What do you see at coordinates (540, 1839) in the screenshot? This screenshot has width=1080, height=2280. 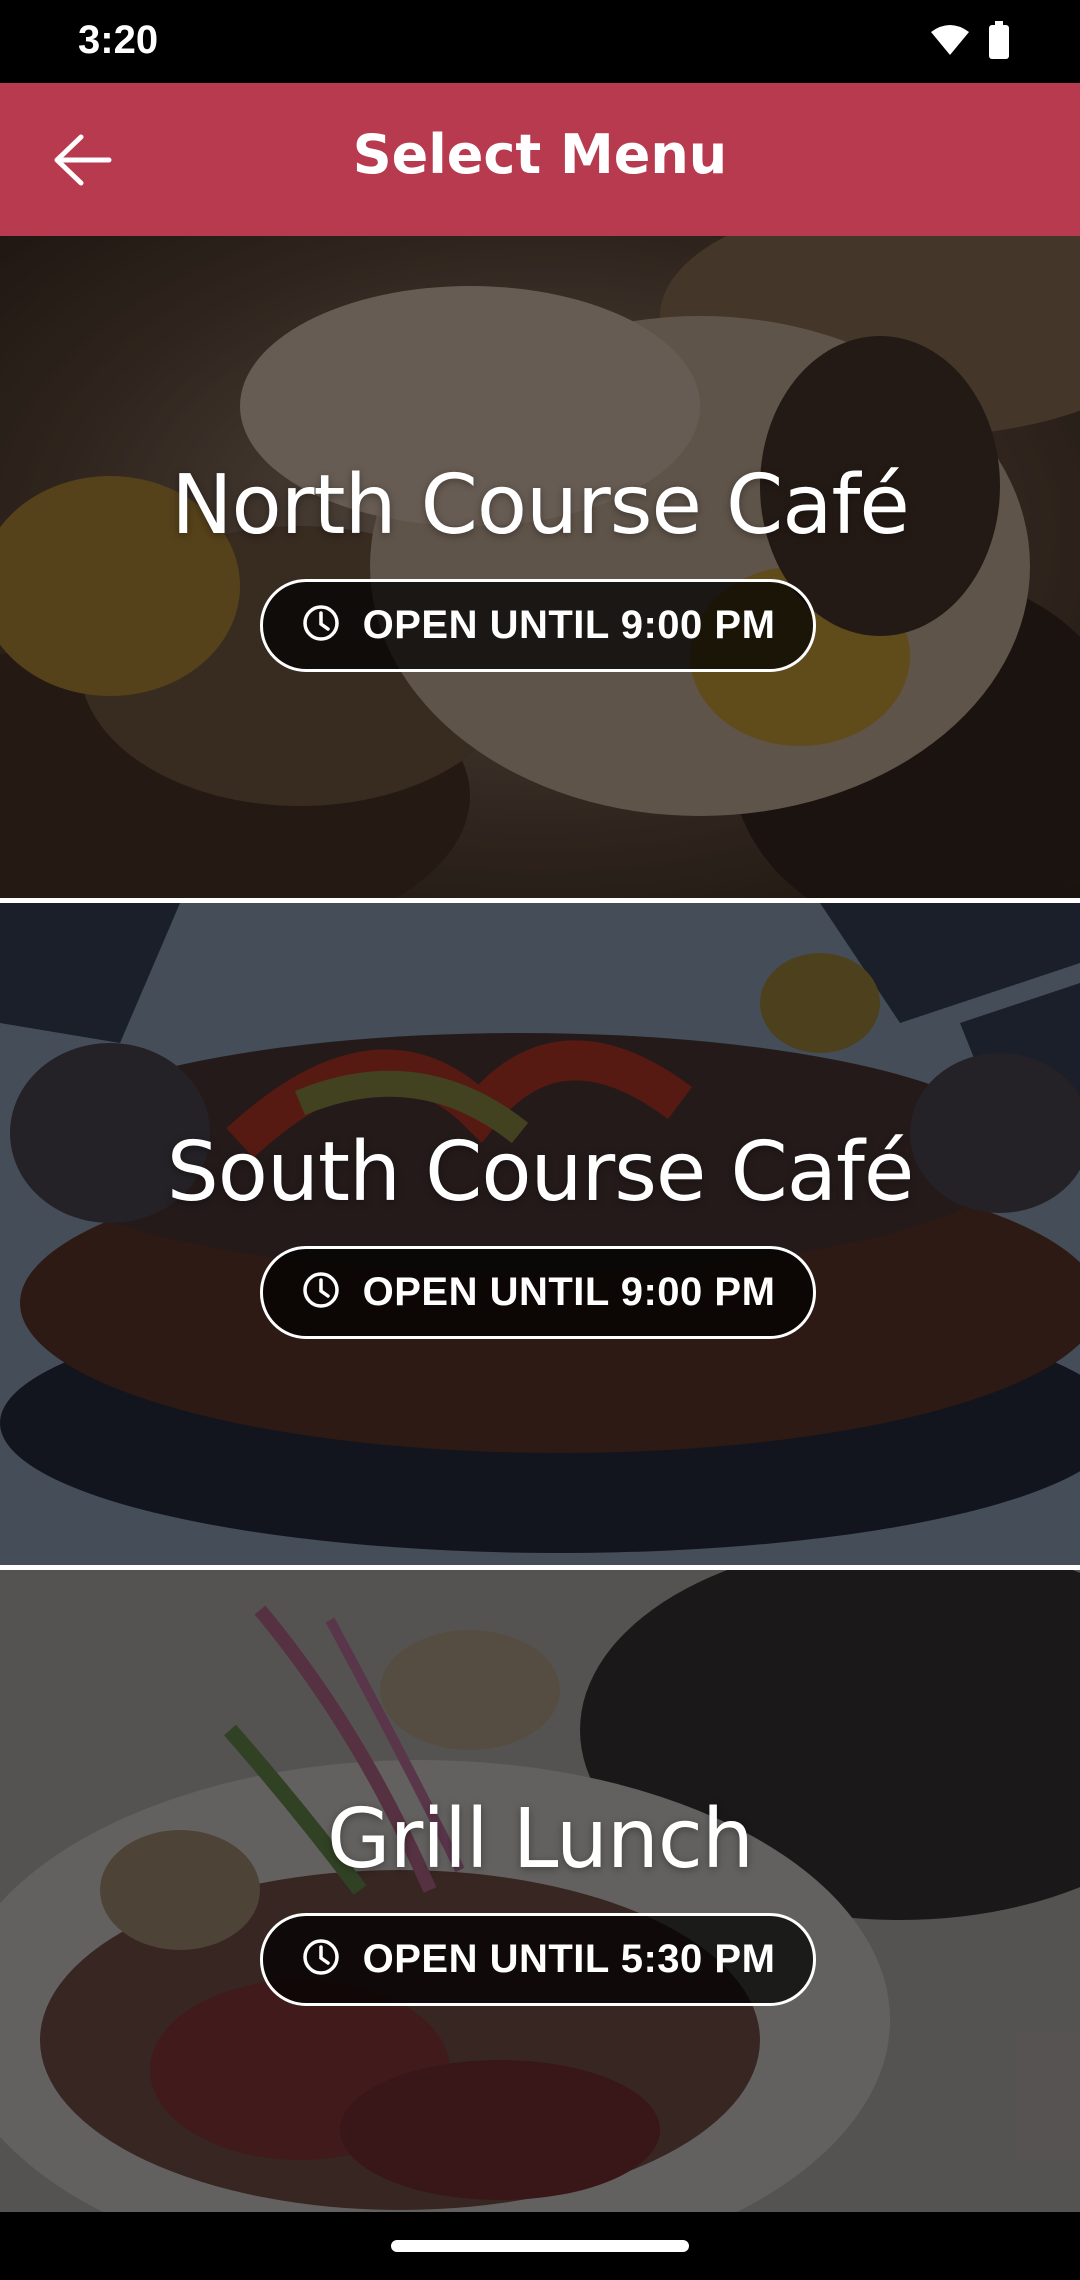 I see `menu-name: Grill Lunch` at bounding box center [540, 1839].